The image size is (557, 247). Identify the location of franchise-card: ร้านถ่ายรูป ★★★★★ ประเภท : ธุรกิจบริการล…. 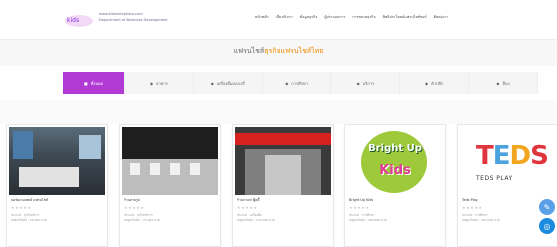
(170, 185).